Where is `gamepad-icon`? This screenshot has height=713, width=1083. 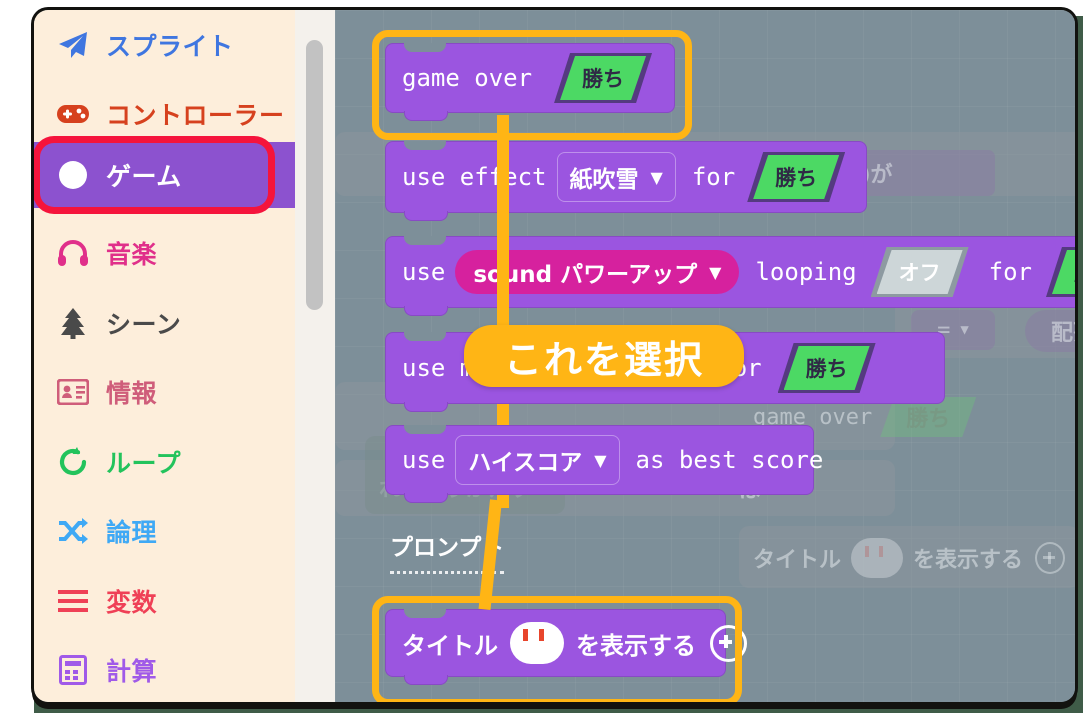 gamepad-icon is located at coordinates (73, 114).